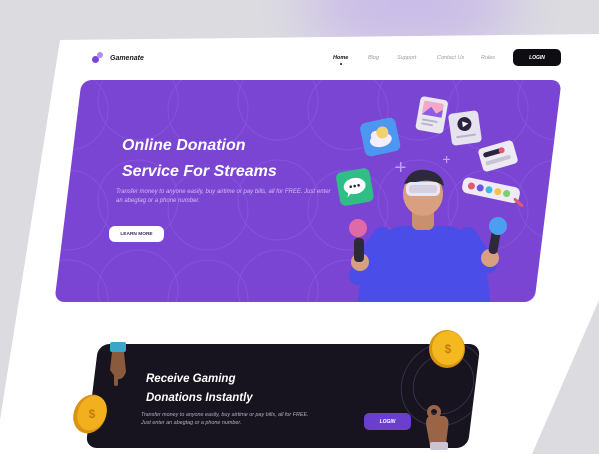  I want to click on photo-card-icon, so click(431, 115).